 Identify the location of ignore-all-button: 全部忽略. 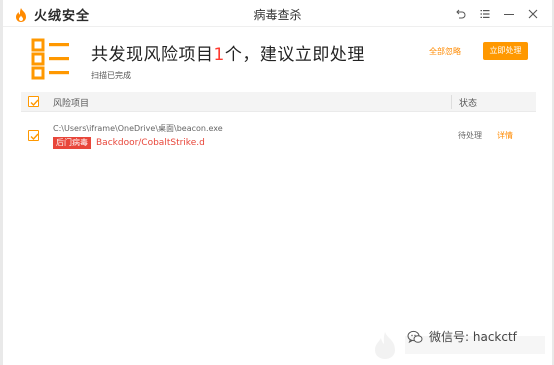
(445, 52).